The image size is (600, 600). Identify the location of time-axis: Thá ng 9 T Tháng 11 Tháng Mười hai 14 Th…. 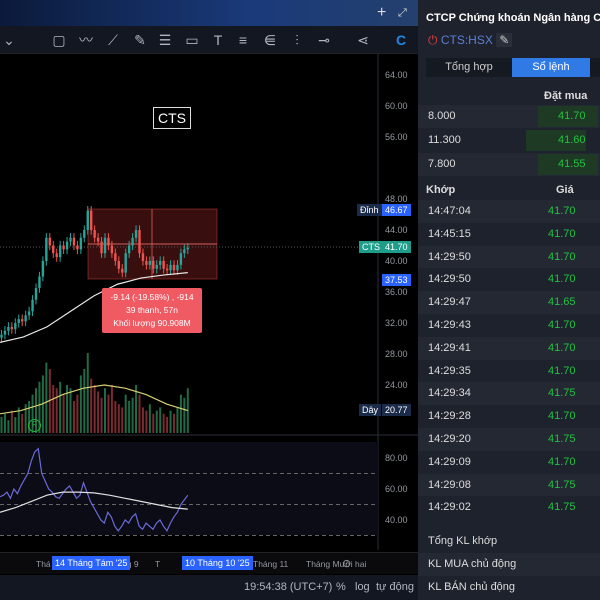
(209, 563).